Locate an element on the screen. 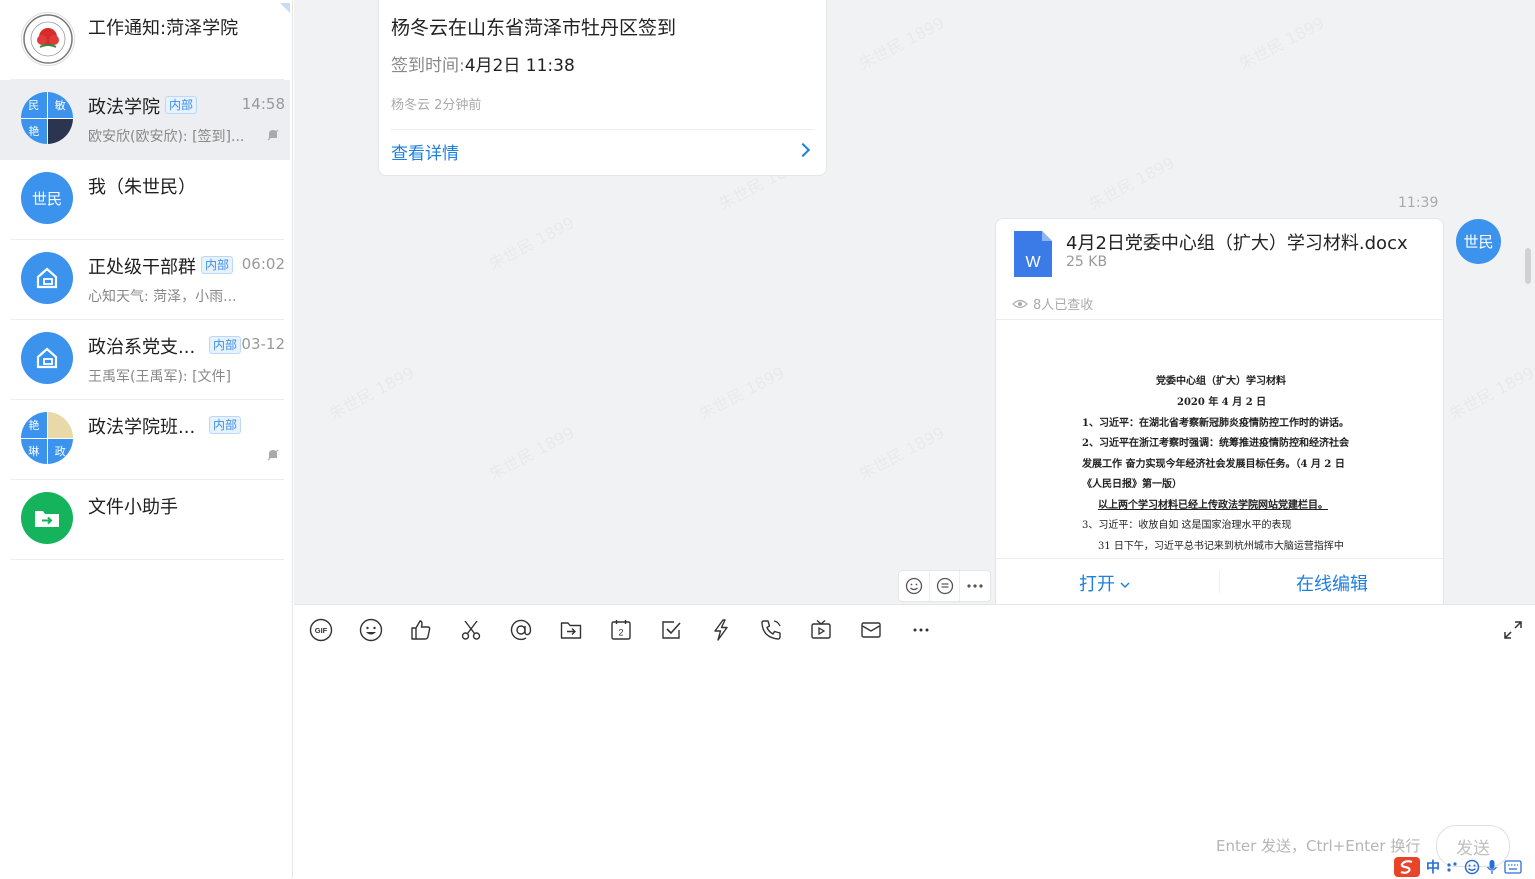  word-file-icon: W is located at coordinates (1033, 254).